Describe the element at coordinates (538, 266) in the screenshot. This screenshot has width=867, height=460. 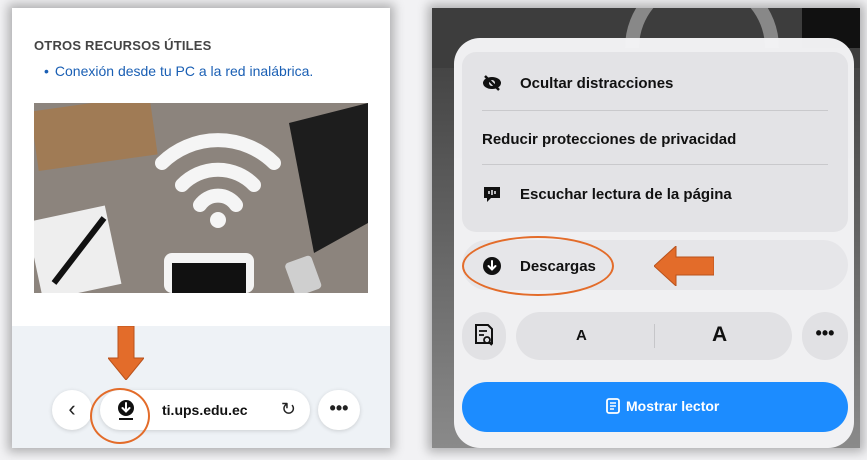
I see `annotation-circle-downloads` at that location.